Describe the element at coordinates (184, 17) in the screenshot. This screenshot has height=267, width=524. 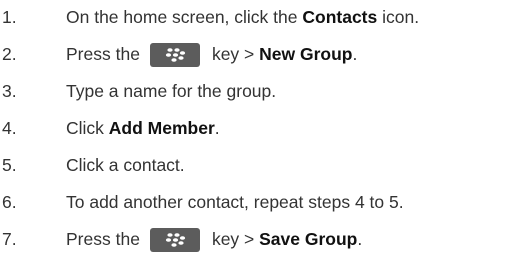
I see `step-text-part: On the home screen, click the` at that location.